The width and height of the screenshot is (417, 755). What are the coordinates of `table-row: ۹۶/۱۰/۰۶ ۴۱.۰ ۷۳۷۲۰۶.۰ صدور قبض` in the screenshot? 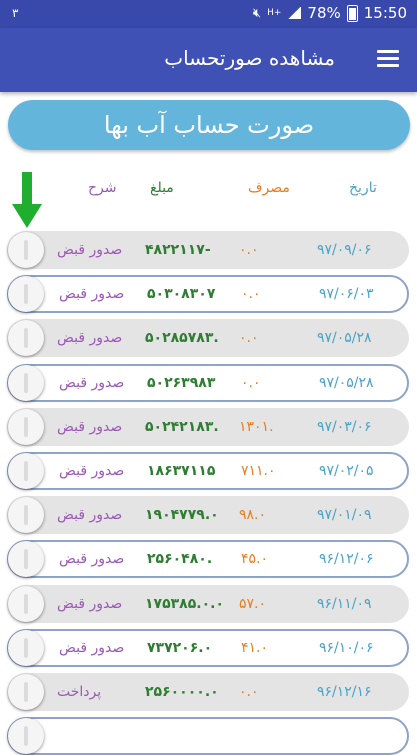 It's located at (208, 648).